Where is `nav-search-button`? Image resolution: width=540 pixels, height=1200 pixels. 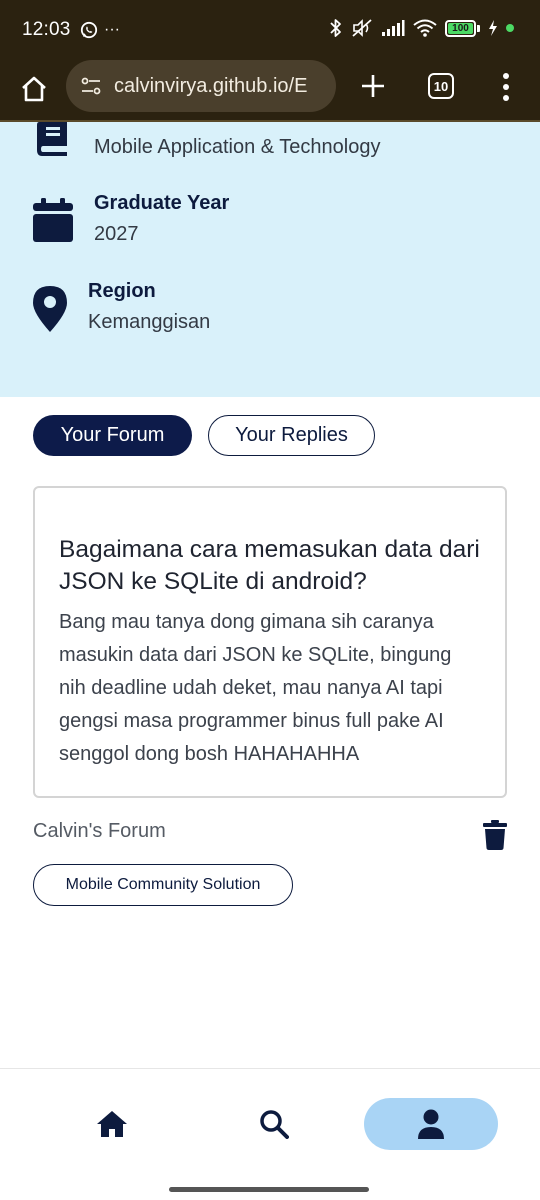
nav-search-button is located at coordinates (274, 1124).